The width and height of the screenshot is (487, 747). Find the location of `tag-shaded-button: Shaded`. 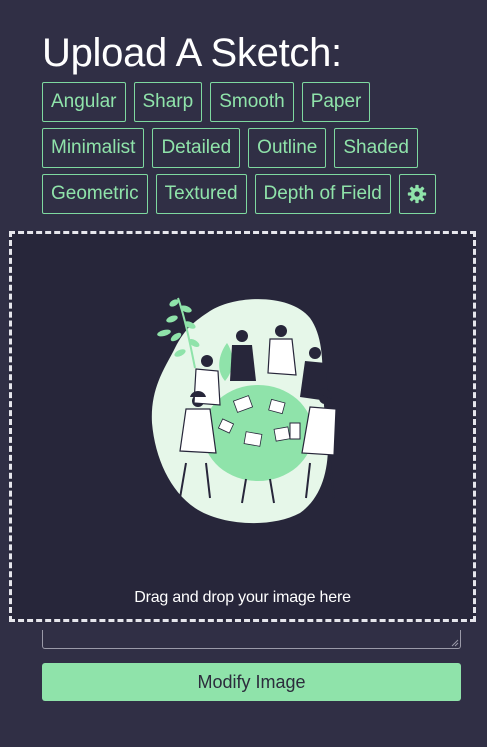

tag-shaded-button: Shaded is located at coordinates (376, 148).